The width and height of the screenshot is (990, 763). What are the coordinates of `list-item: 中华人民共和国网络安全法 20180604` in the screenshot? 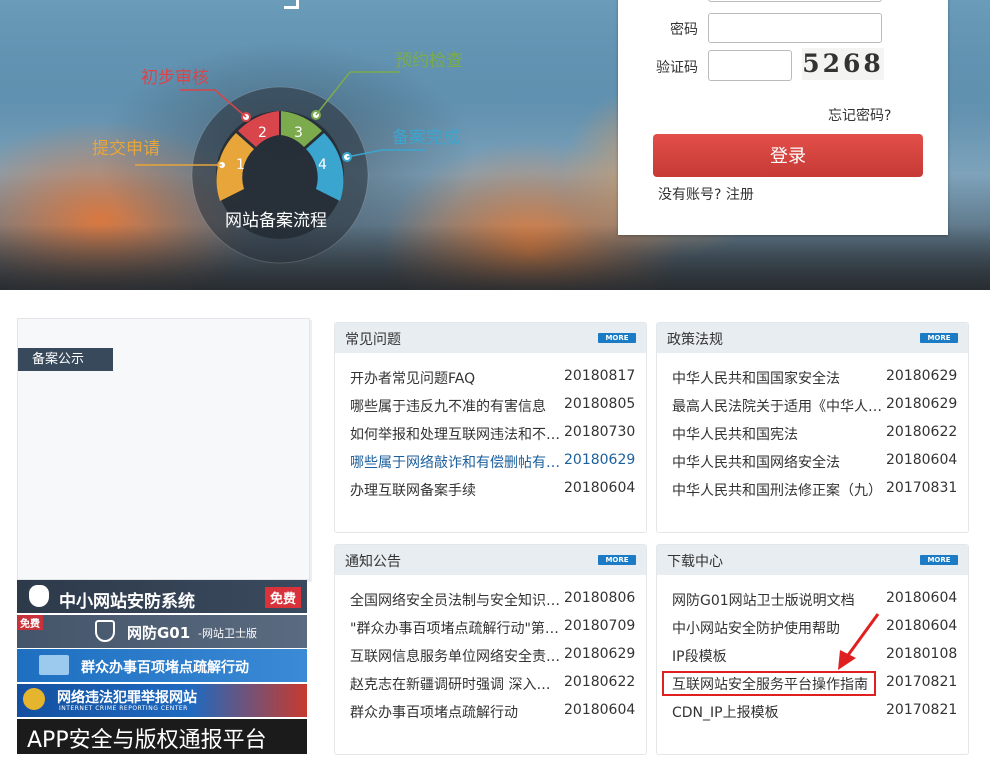 It's located at (814, 462).